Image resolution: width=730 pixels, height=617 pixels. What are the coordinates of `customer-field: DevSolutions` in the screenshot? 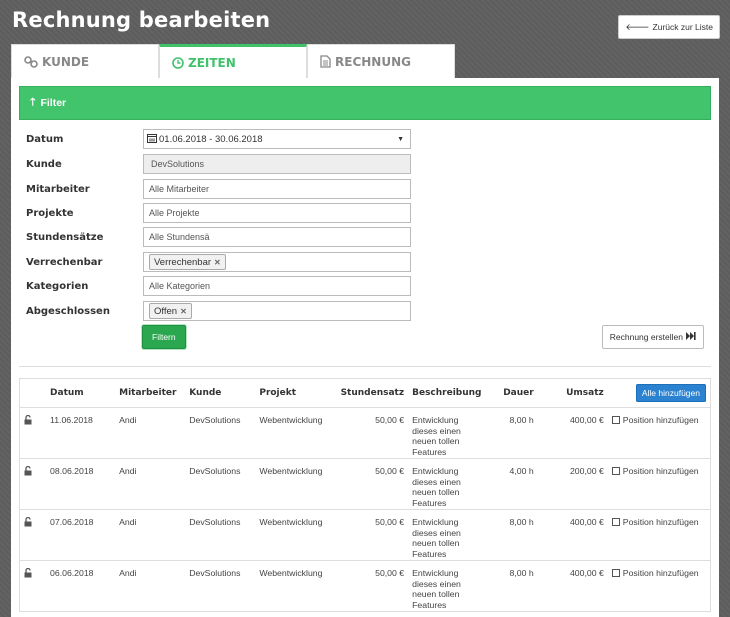 It's located at (277, 164).